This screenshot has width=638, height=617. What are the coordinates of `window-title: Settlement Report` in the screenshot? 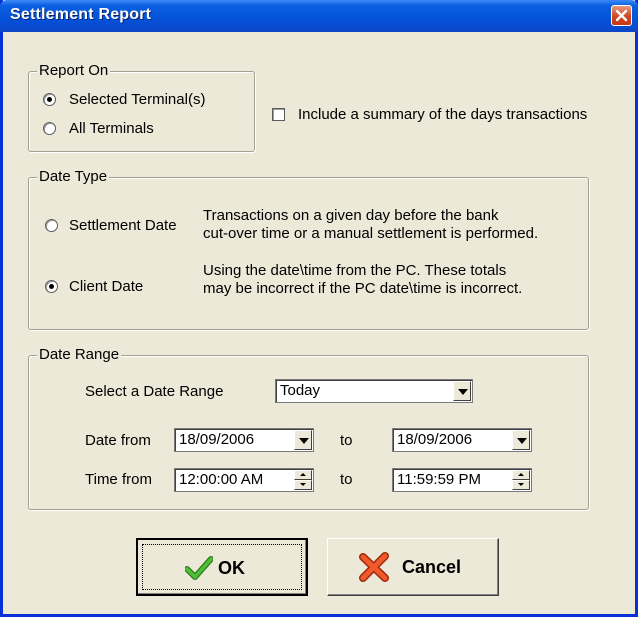 It's located at (81, 14).